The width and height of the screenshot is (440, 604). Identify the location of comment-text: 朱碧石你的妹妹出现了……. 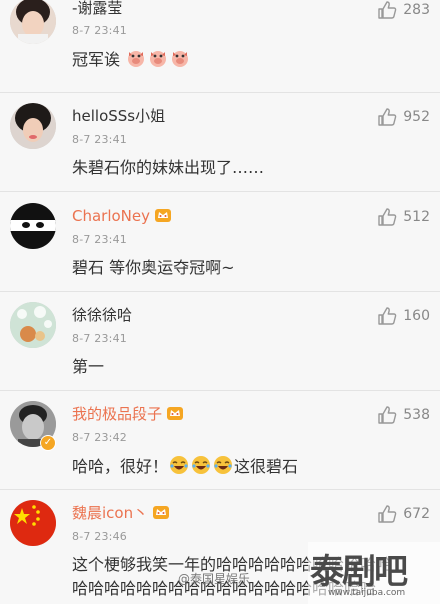
(168, 167).